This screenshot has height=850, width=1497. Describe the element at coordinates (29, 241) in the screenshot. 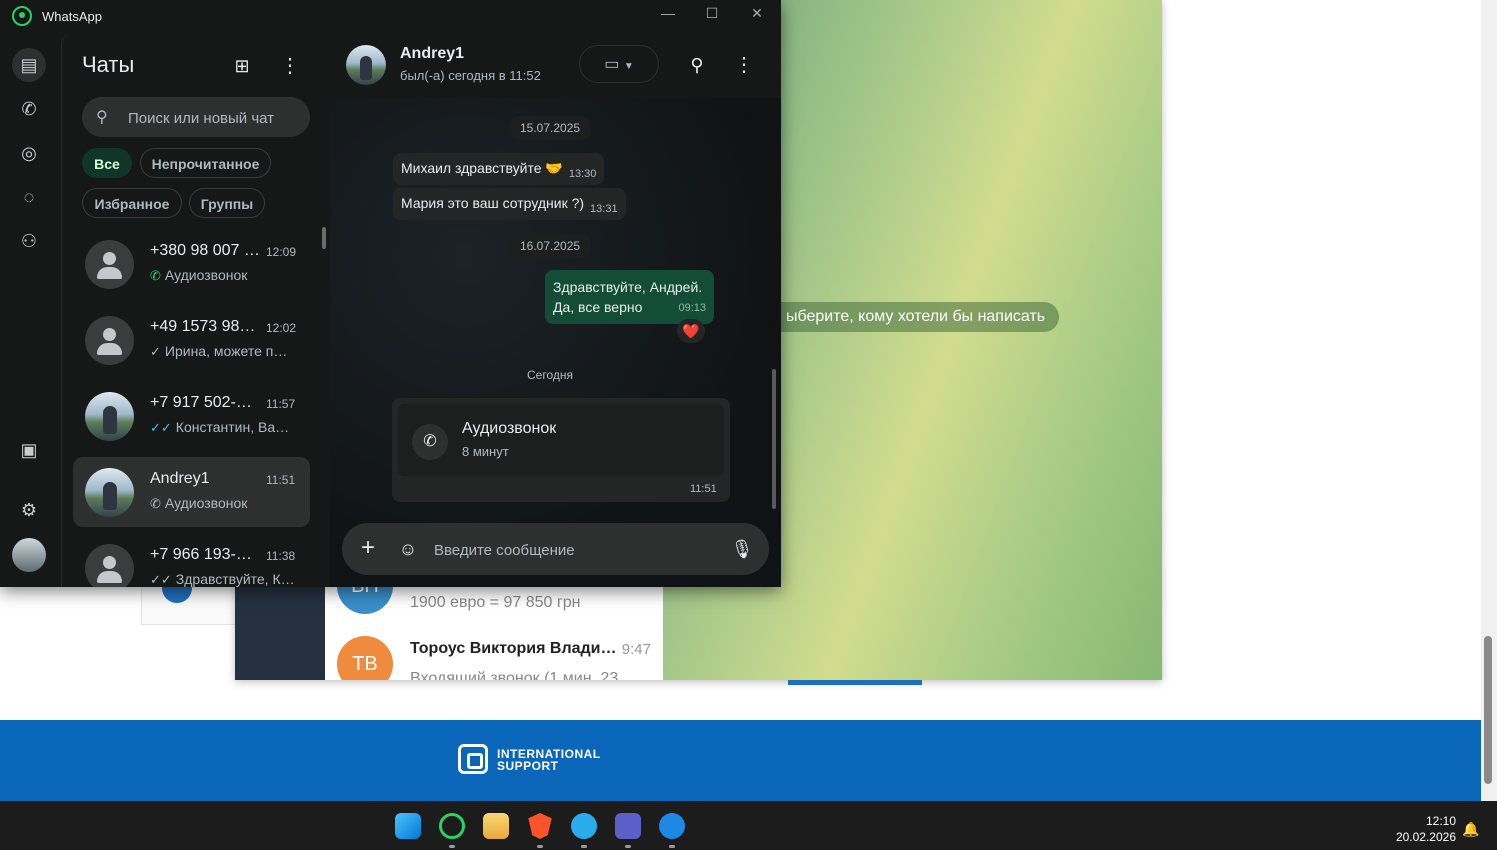

I see `communities-icon: ⚇` at that location.